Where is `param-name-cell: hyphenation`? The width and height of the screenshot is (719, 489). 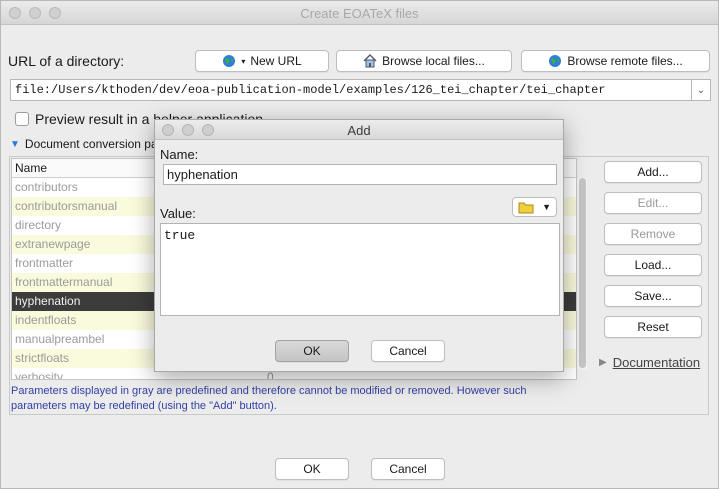 param-name-cell: hyphenation is located at coordinates (48, 301).